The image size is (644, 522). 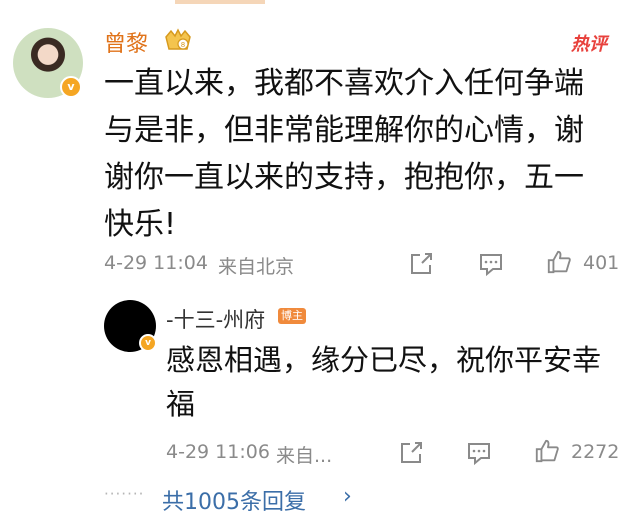 I want to click on svg-text: 8, so click(x=183, y=45).